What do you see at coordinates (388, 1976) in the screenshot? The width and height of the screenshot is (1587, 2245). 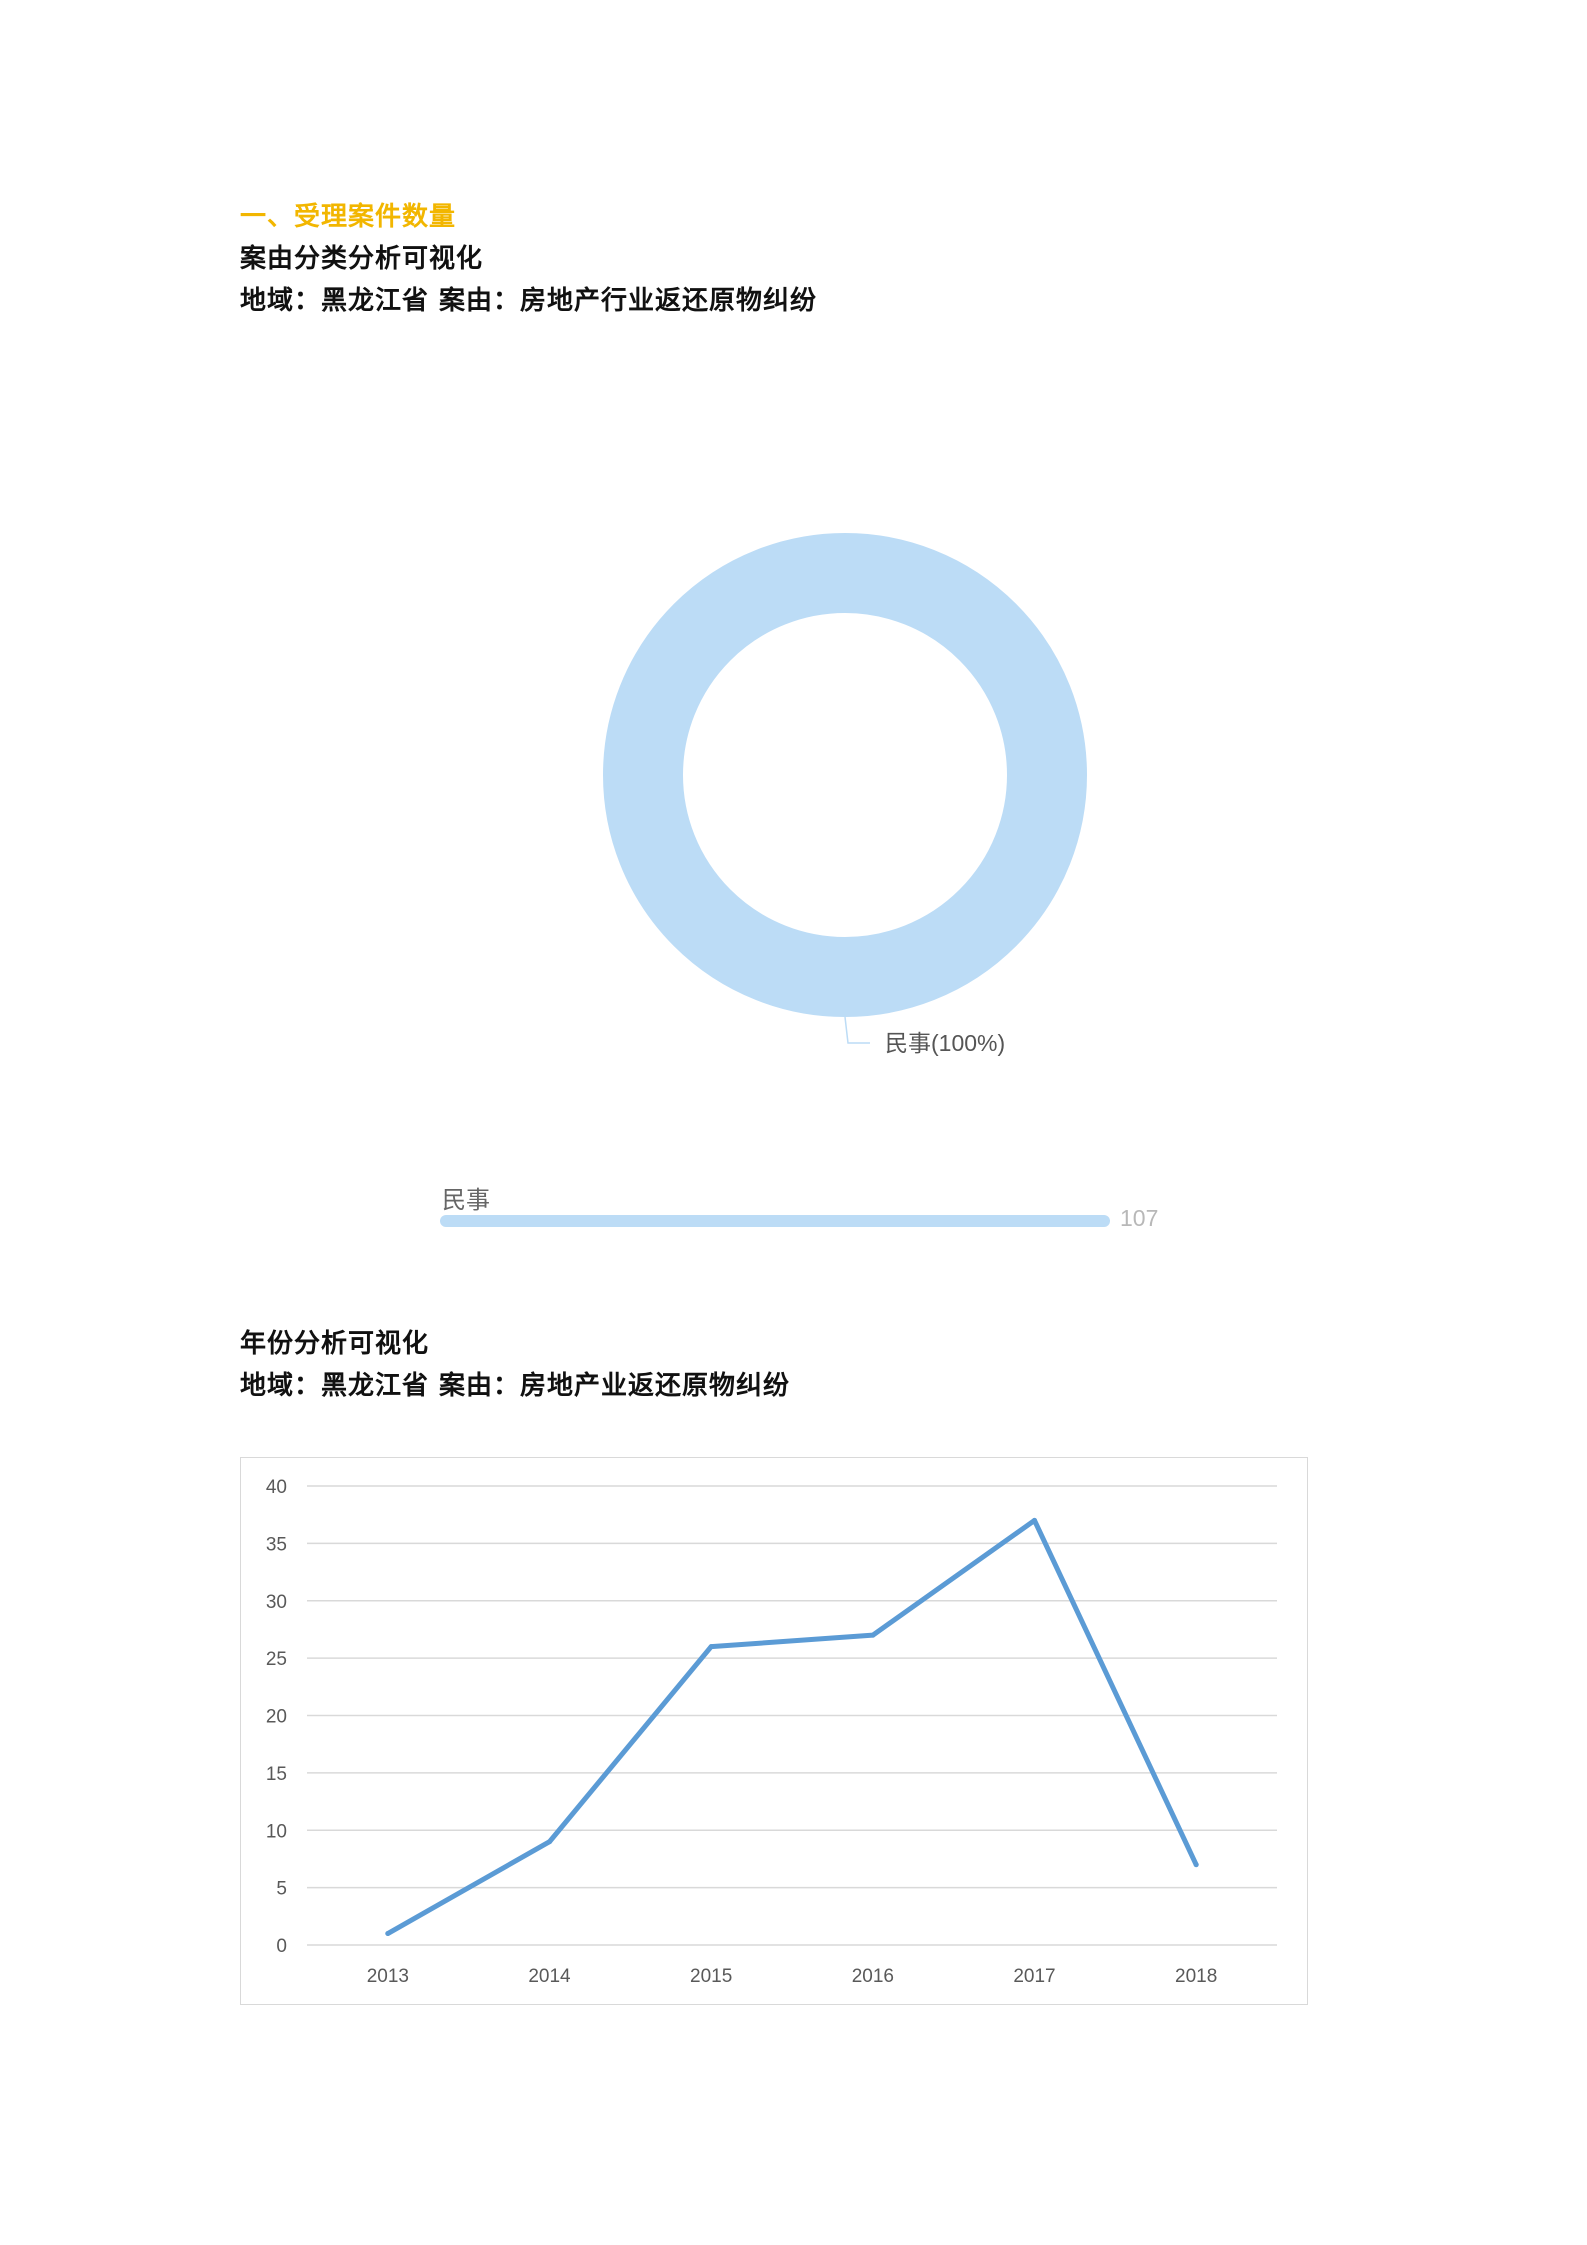 I see `x-tick-label: 2013` at bounding box center [388, 1976].